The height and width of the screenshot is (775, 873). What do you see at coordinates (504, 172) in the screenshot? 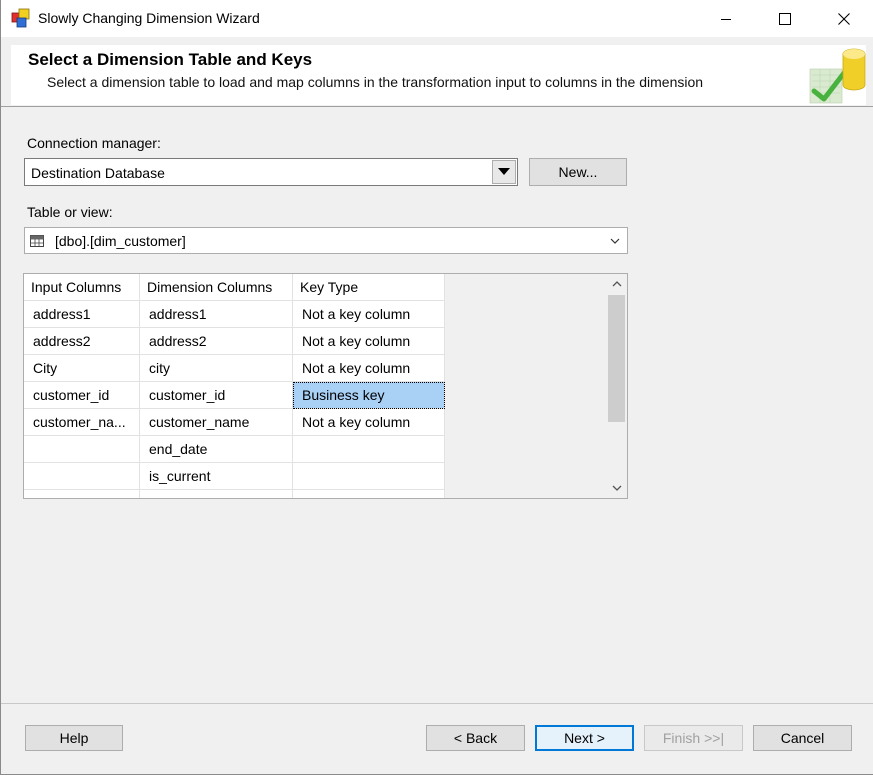
I see `dropdown-arrow-icon` at bounding box center [504, 172].